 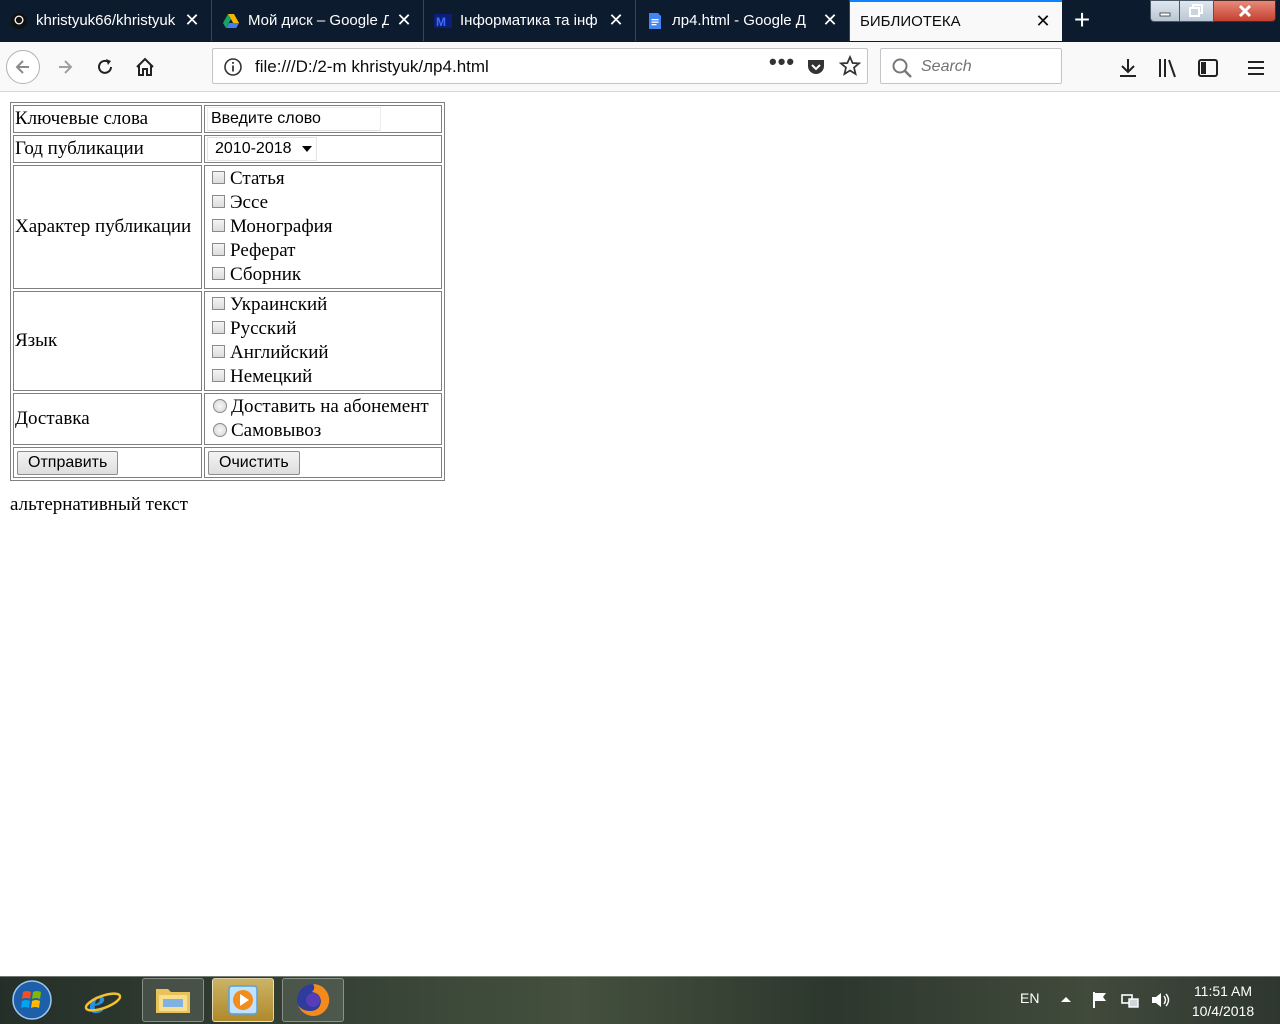 I want to click on delivery-option-pickup: Самовывоз, so click(x=323, y=431).